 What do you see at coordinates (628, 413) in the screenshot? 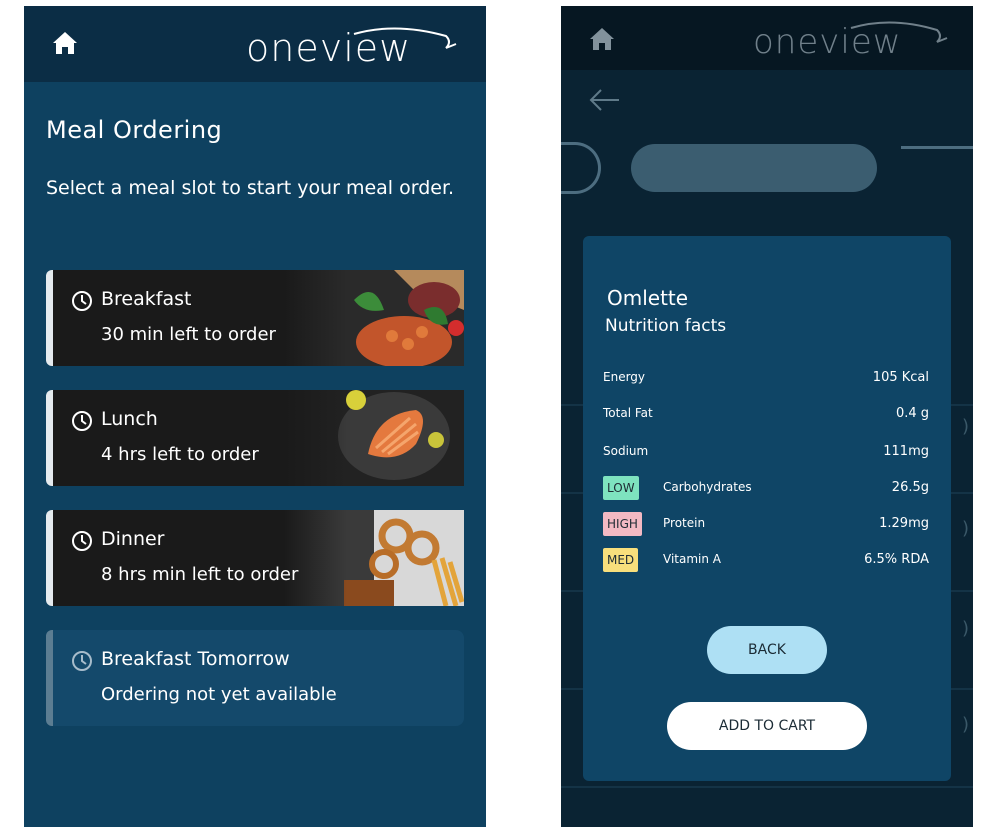
I see `nutrition-label: Total Fat` at bounding box center [628, 413].